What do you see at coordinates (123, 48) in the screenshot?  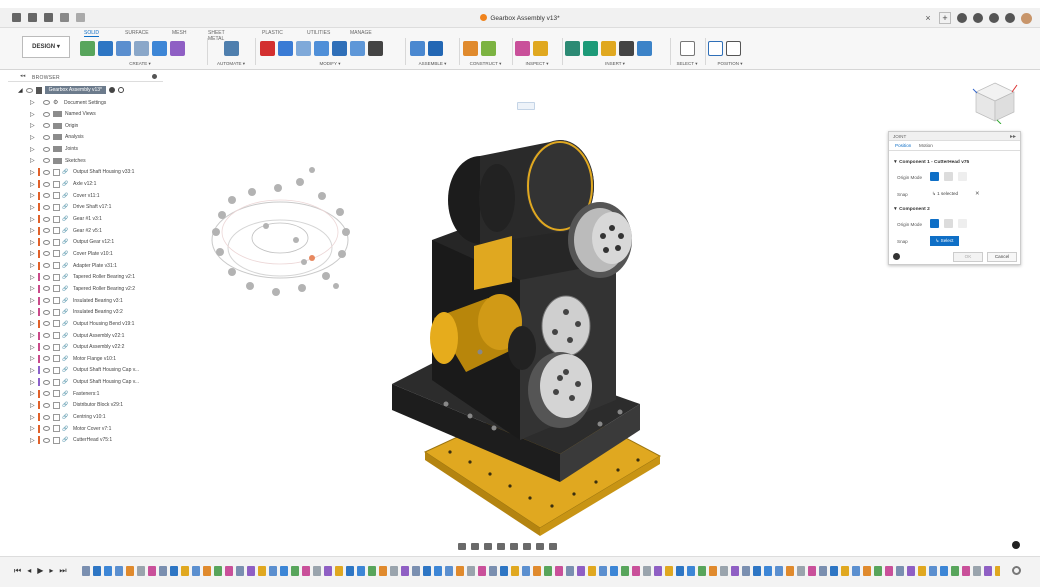 I see `revolve-icon` at bounding box center [123, 48].